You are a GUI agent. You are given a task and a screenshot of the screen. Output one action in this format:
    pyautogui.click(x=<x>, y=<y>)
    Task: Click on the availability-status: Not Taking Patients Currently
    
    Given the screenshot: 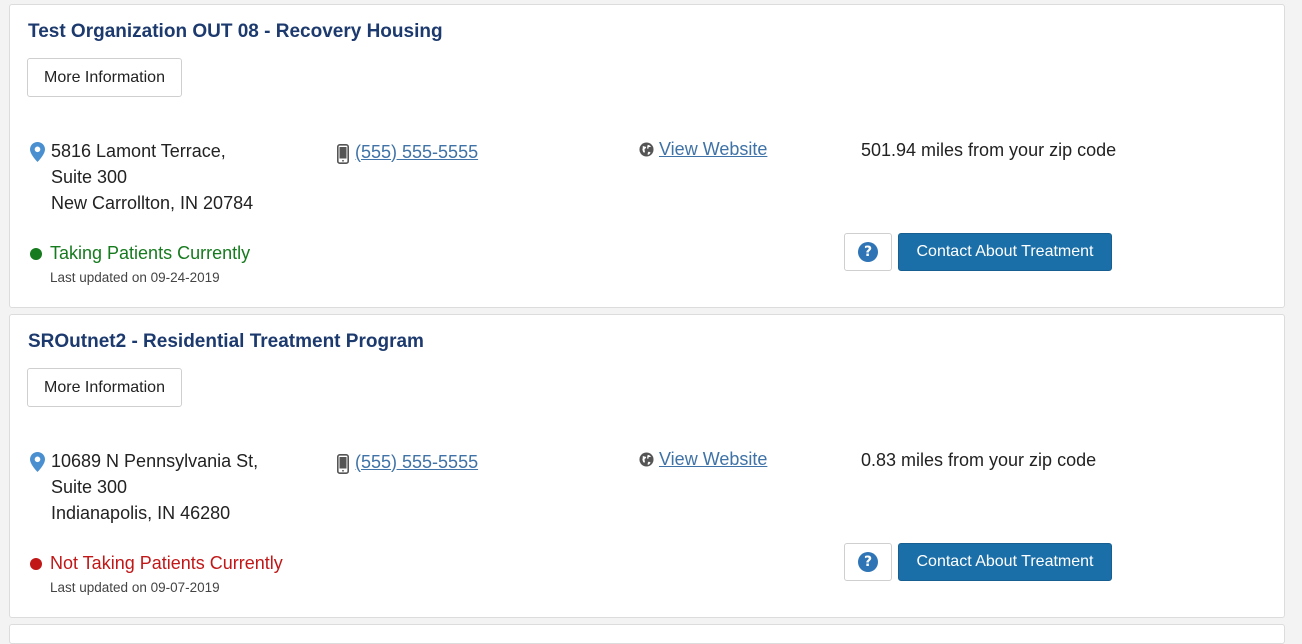 What is the action you would take?
    pyautogui.click(x=156, y=563)
    